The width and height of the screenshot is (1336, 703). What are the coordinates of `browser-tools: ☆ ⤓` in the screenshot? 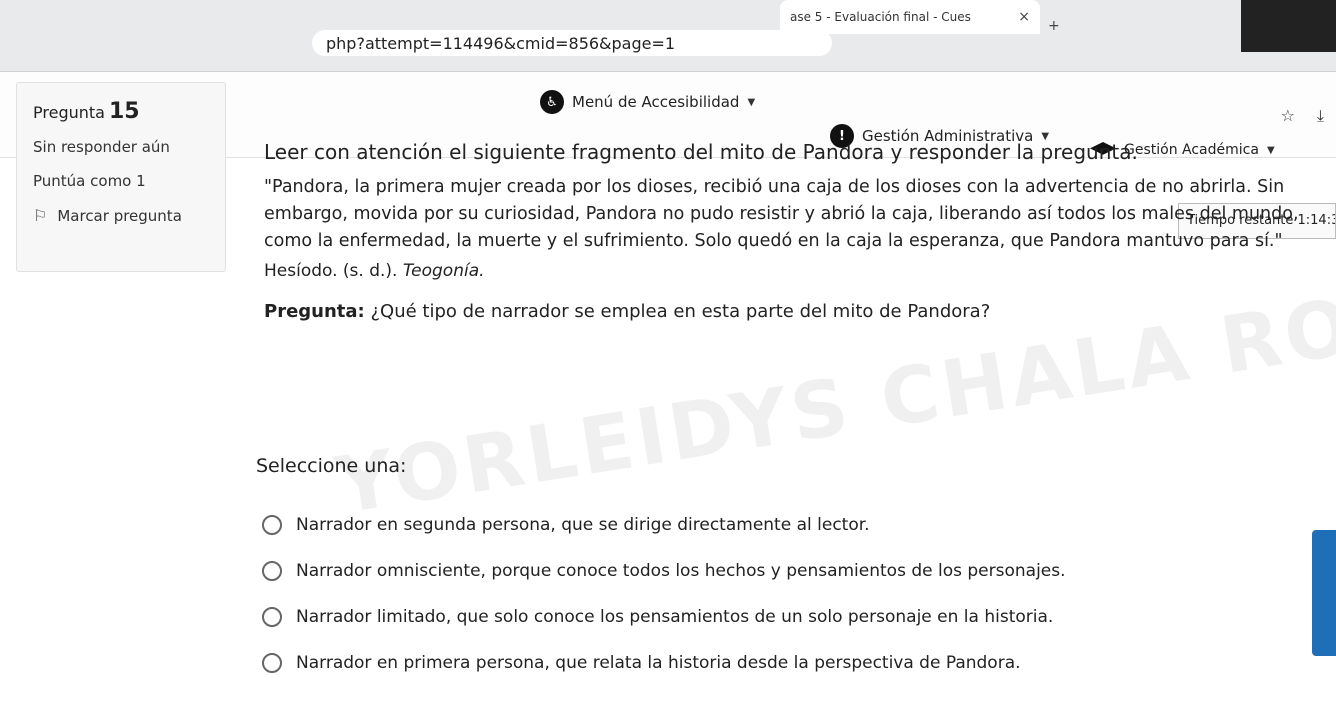 It's located at (1302, 116).